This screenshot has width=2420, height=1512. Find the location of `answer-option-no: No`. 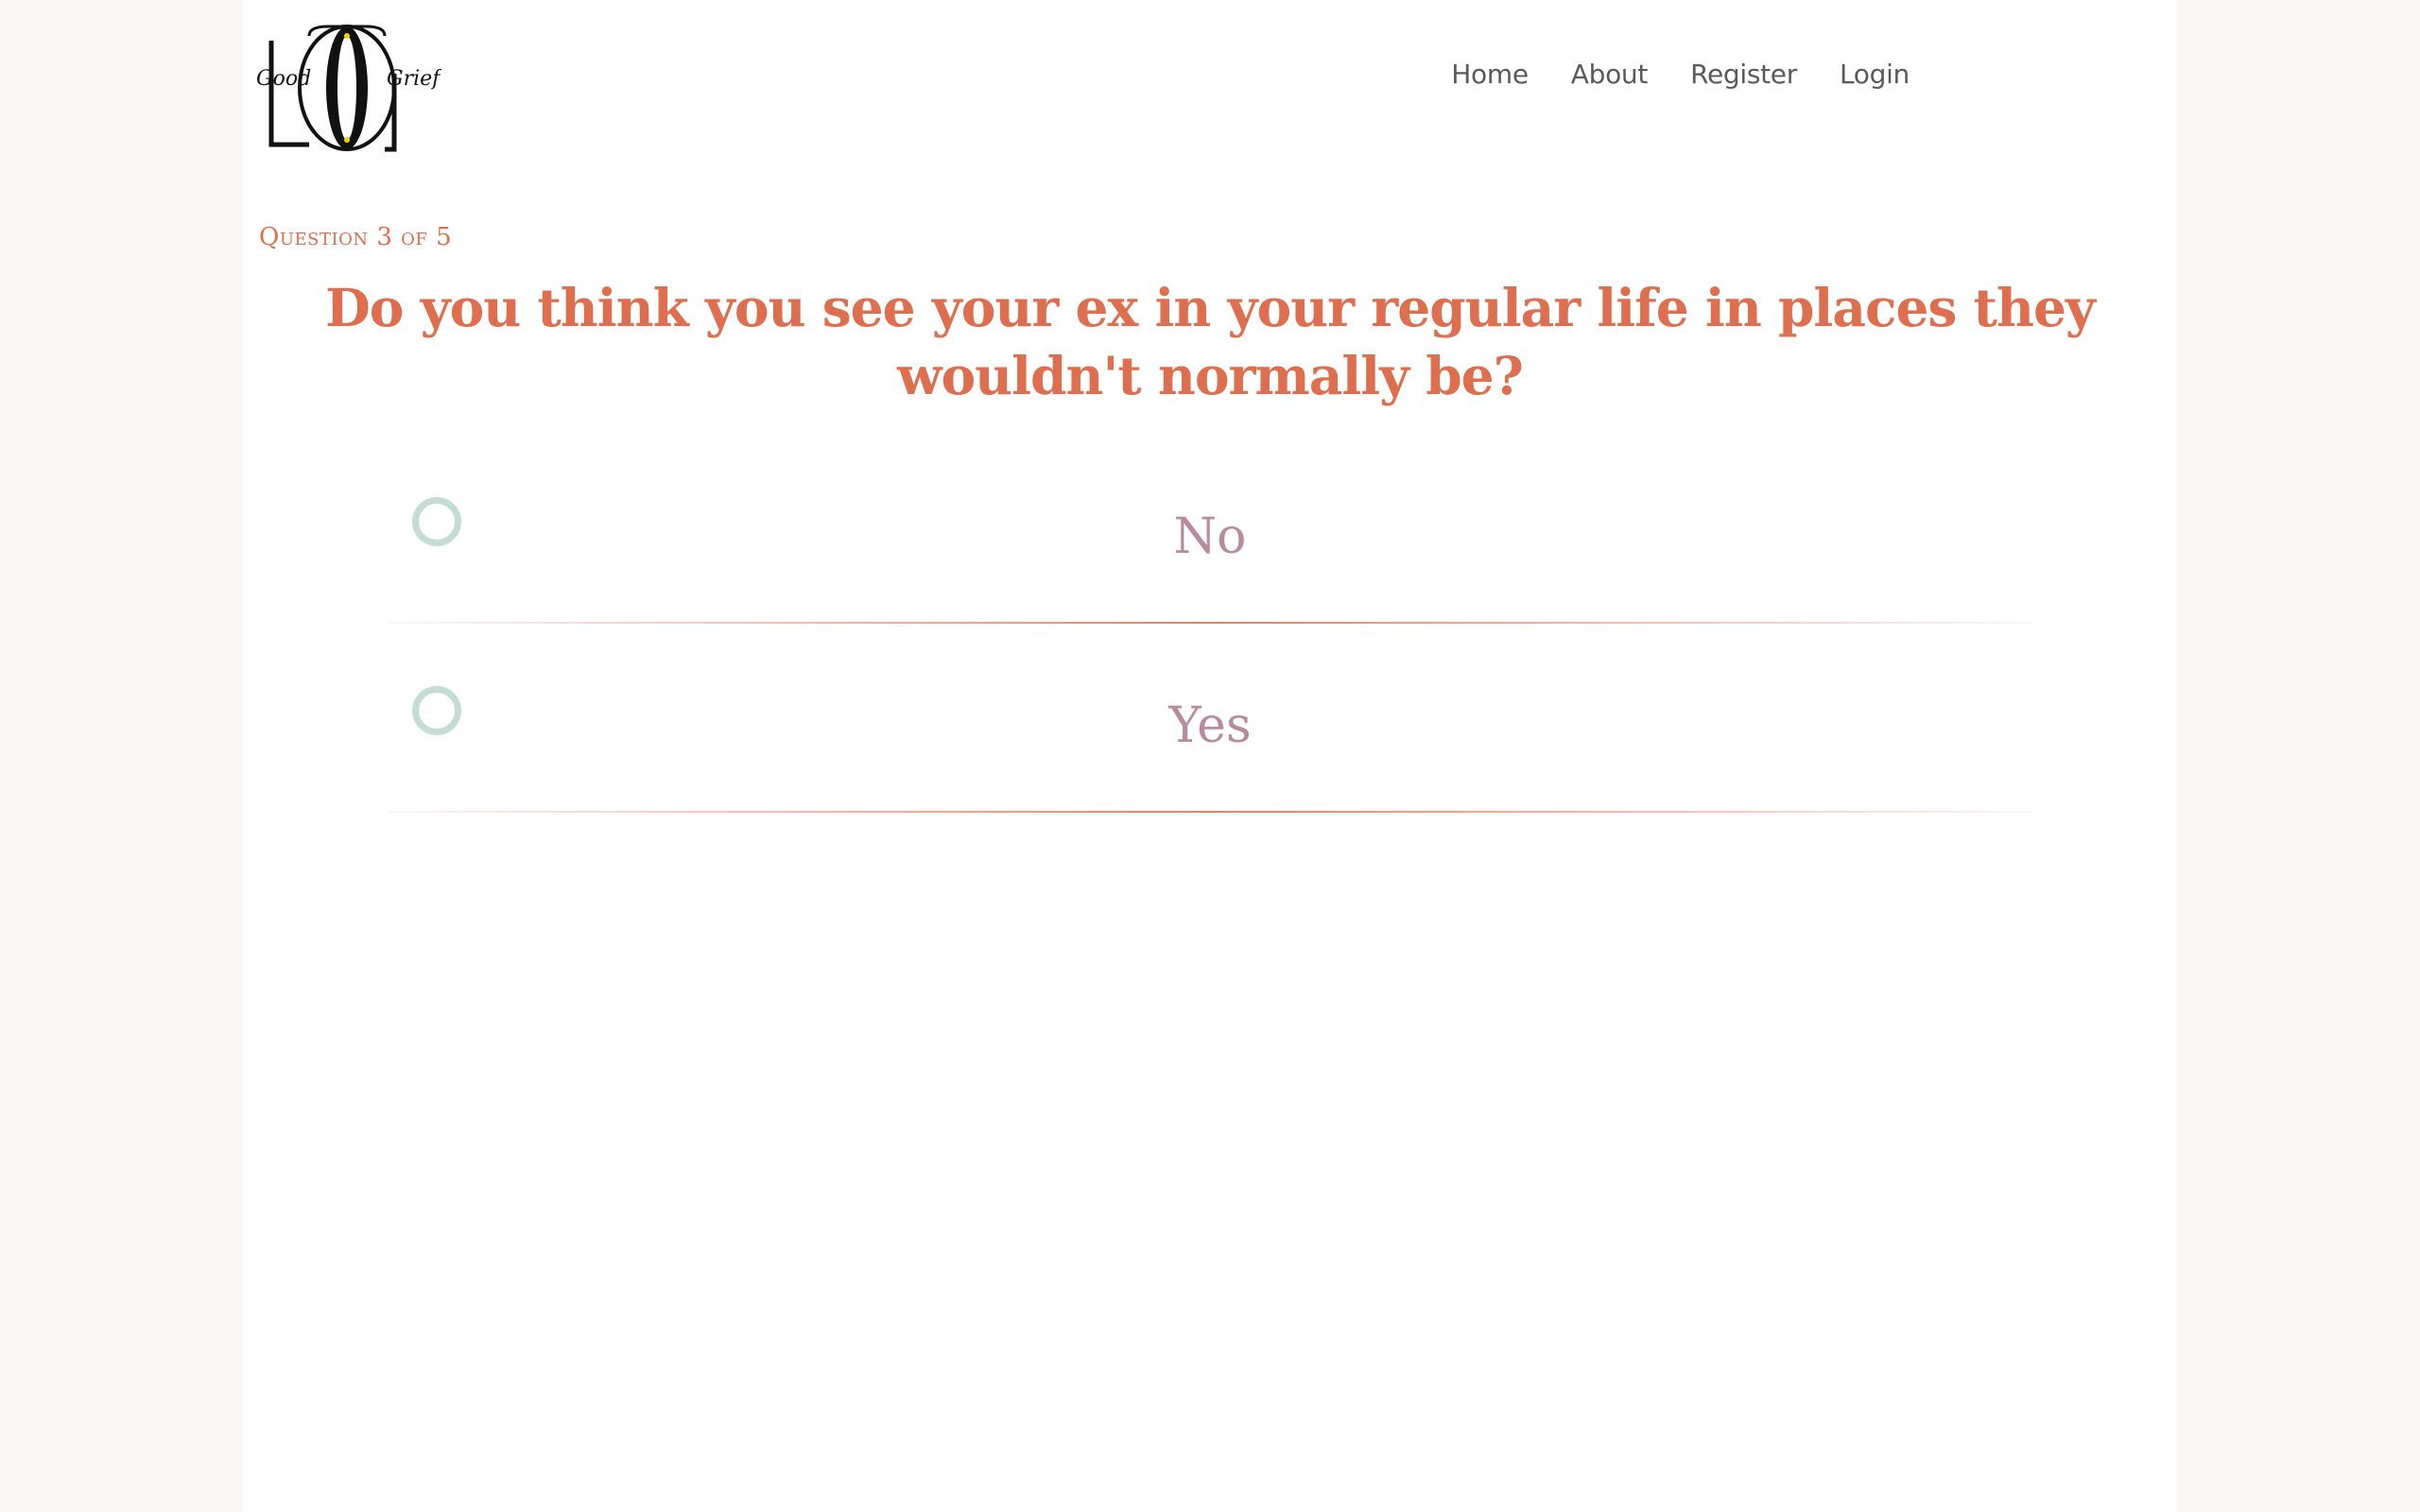

answer-option-no: No is located at coordinates (1210, 548).